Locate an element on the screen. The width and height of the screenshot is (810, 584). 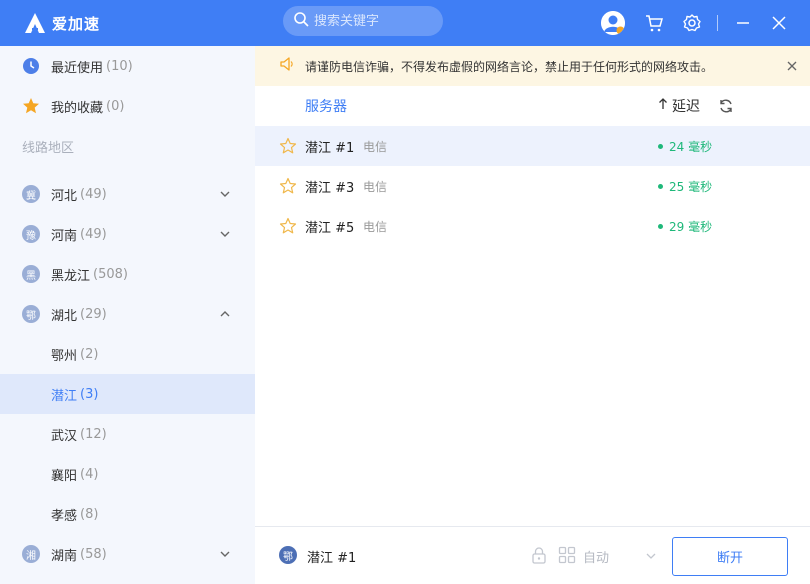
title-bar-divider is located at coordinates (717, 23).